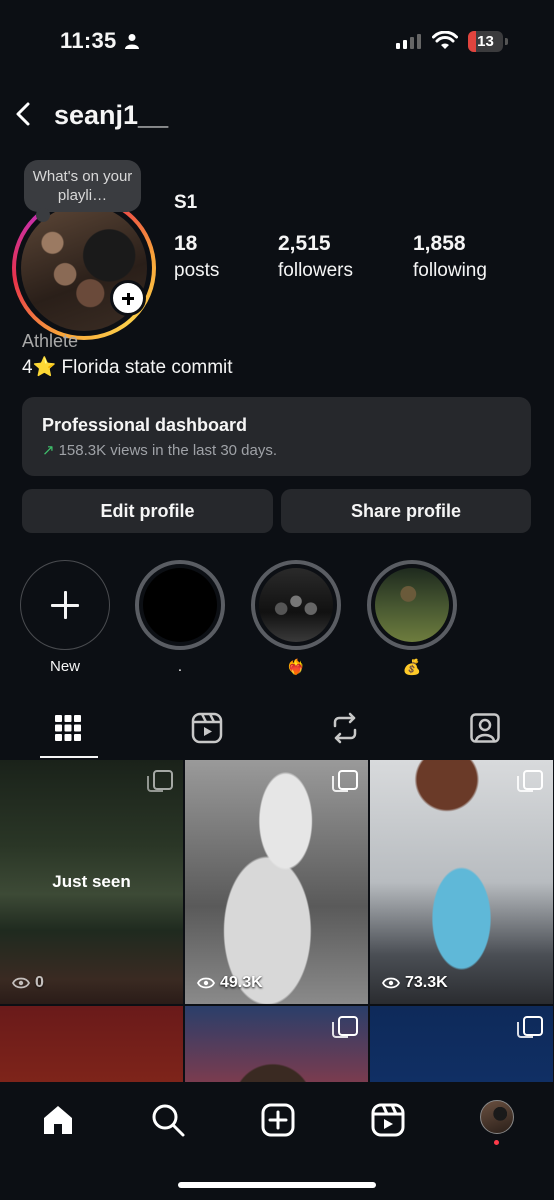 This screenshot has height=1200, width=554. Describe the element at coordinates (497, 1117) in the screenshot. I see `nav-profile-avatar` at that location.